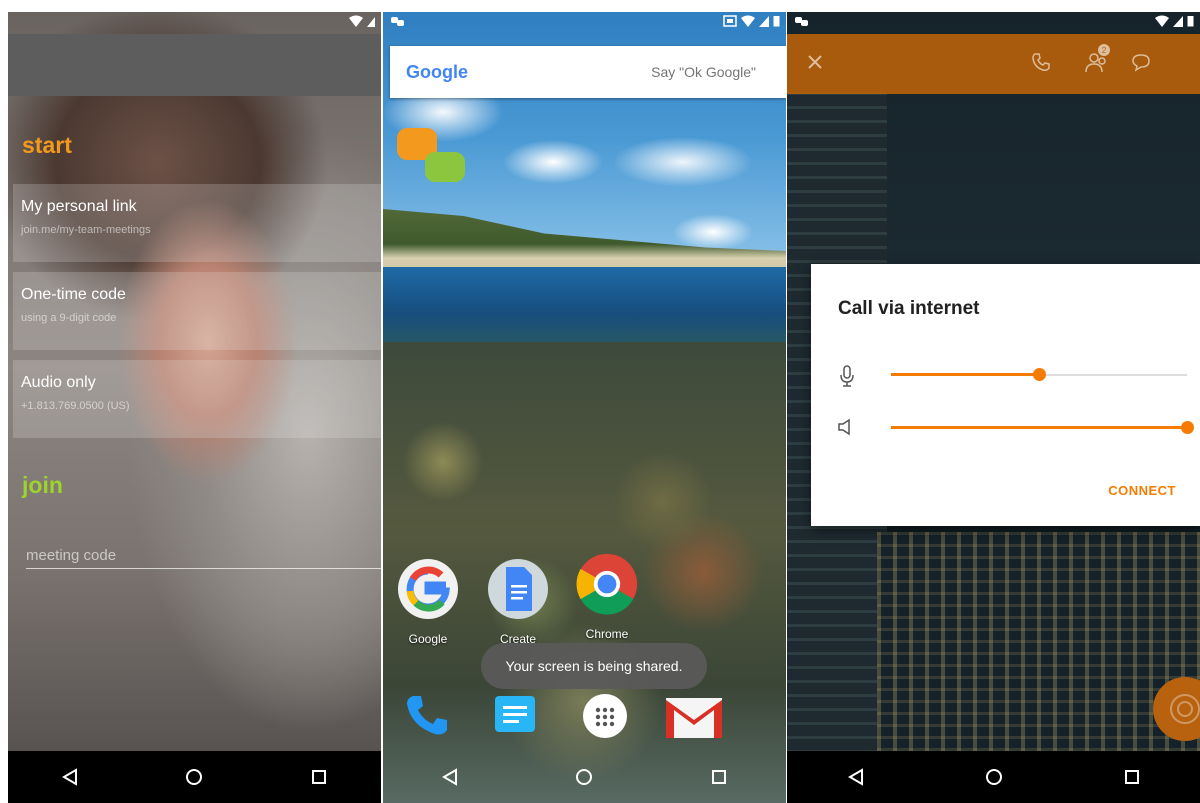 The width and height of the screenshot is (1200, 803). I want to click on option-title: My personal link, so click(79, 206).